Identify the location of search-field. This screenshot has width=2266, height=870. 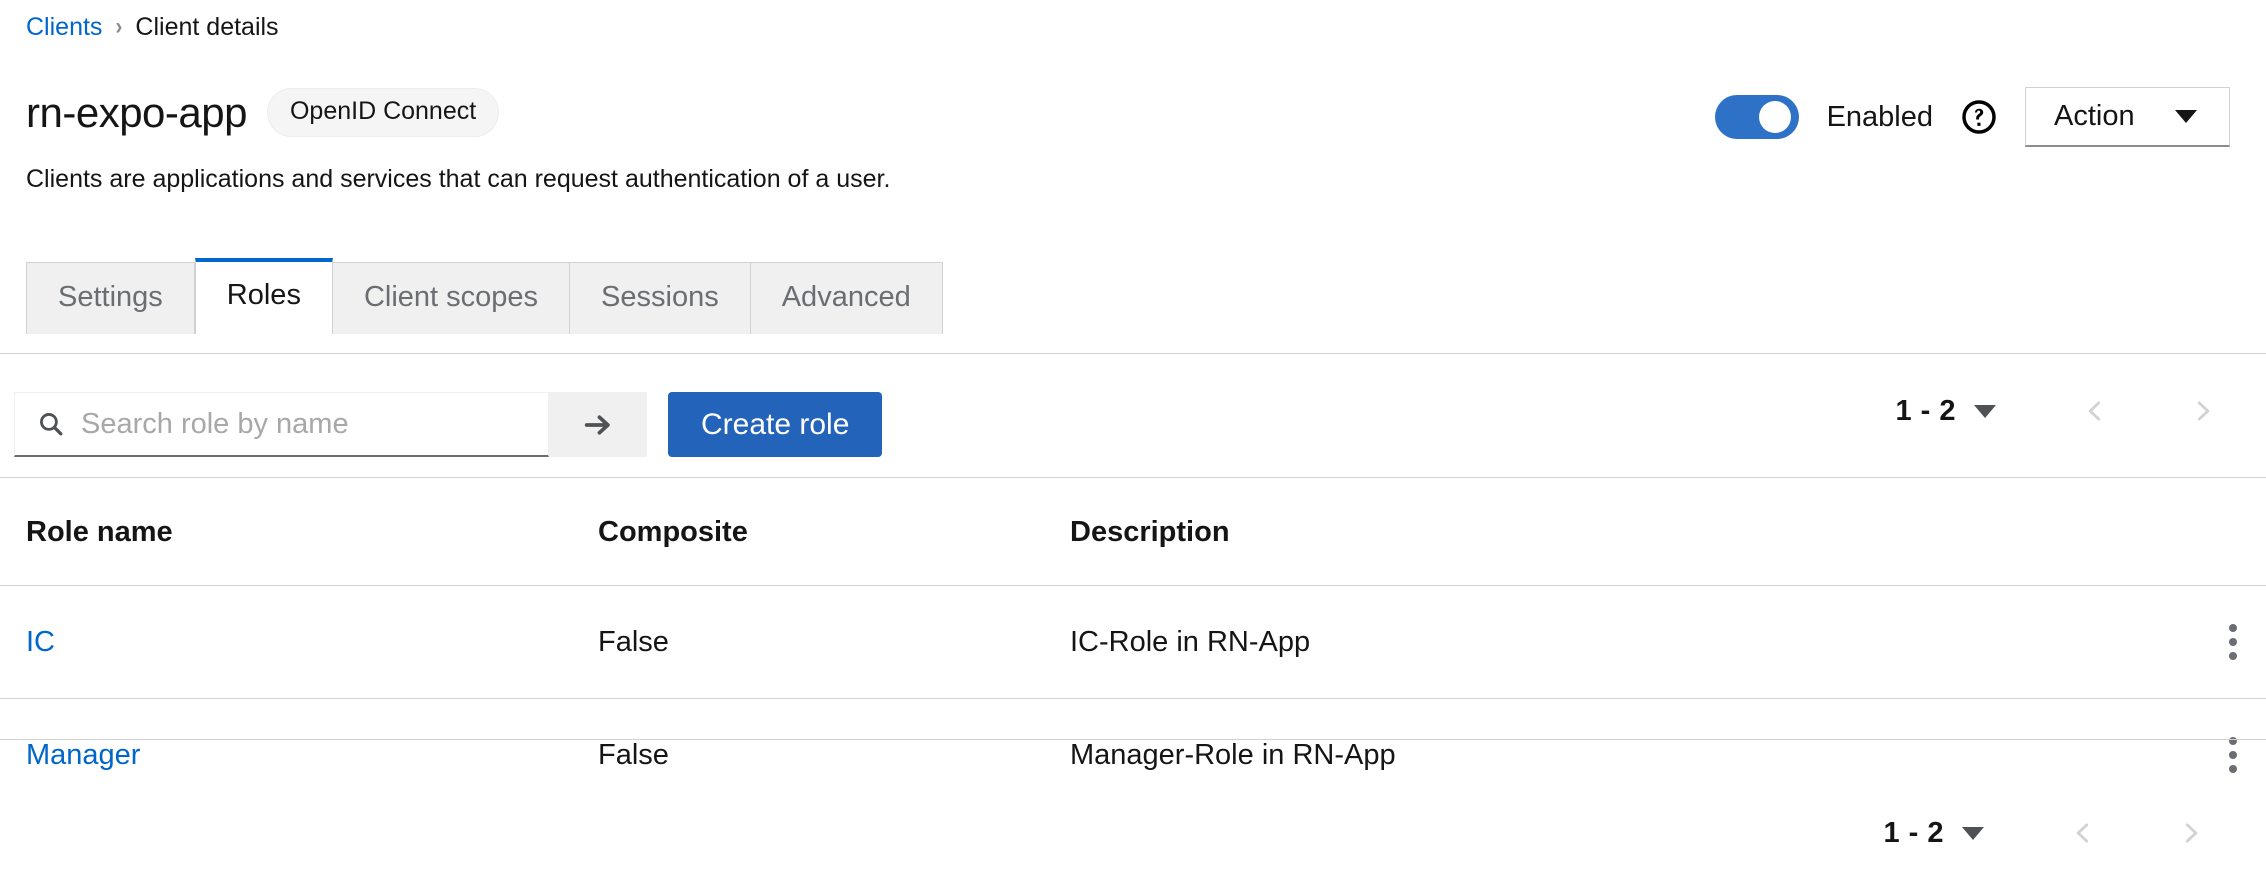
(281, 424).